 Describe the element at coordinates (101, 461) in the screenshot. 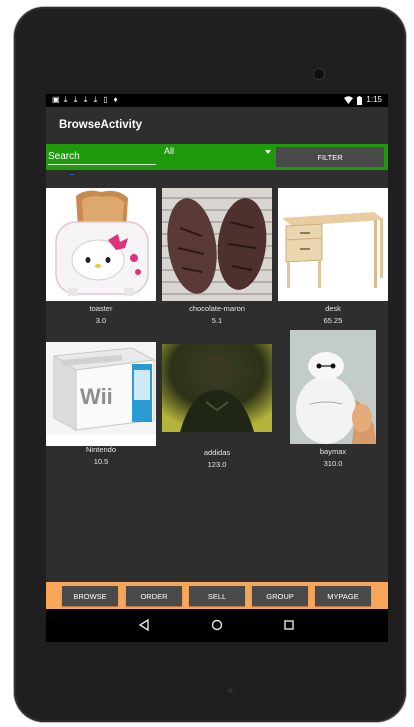

I see `product-price: 10.5` at that location.